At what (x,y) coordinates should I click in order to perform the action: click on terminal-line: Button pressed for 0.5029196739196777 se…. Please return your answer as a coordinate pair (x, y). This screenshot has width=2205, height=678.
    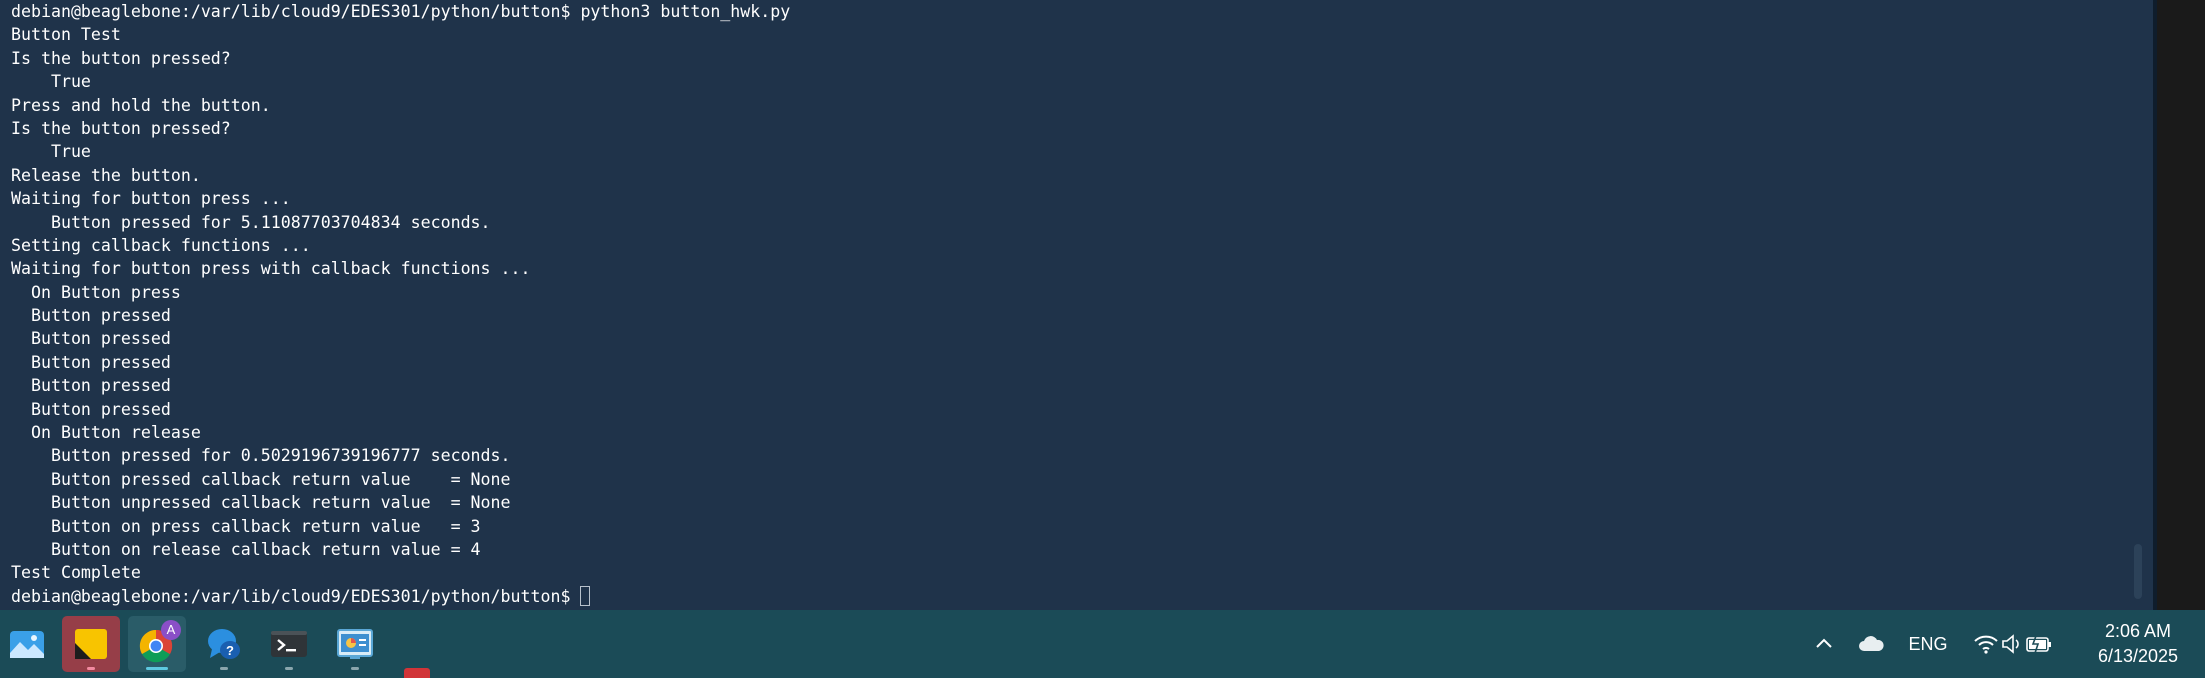
    Looking at the image, I should click on (261, 456).